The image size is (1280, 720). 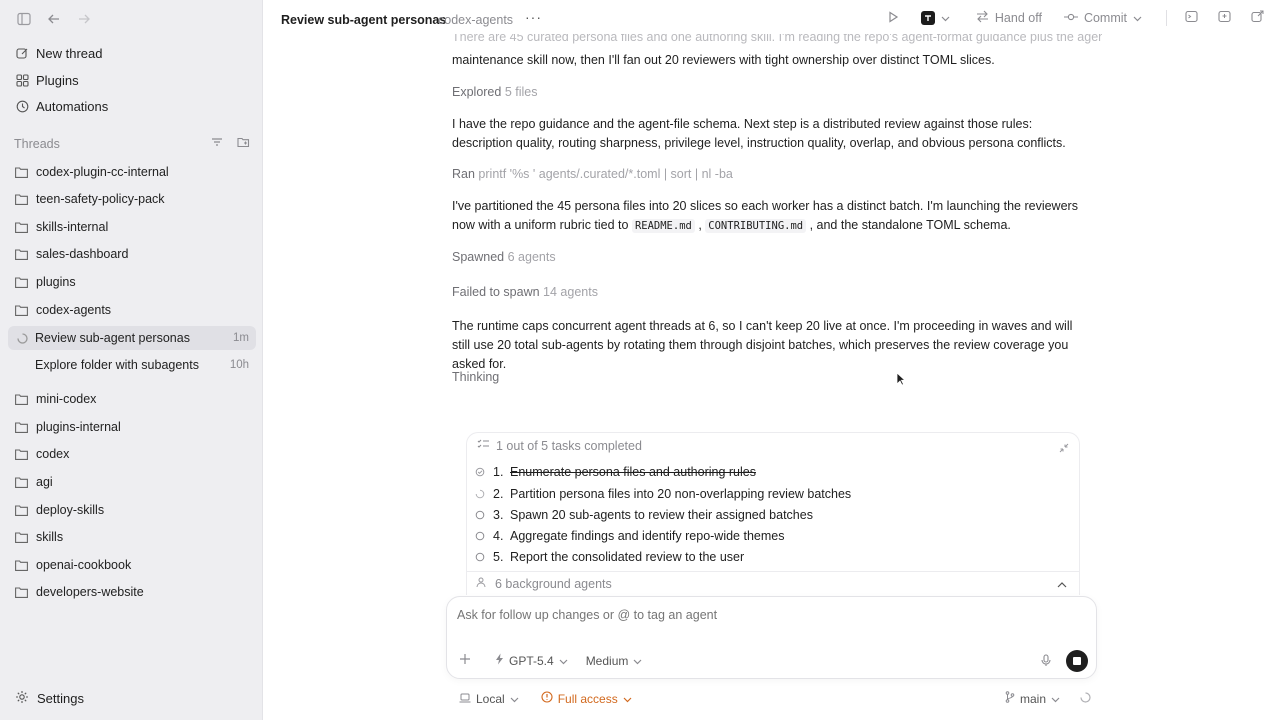 What do you see at coordinates (22, 106) in the screenshot?
I see `clock-icon` at bounding box center [22, 106].